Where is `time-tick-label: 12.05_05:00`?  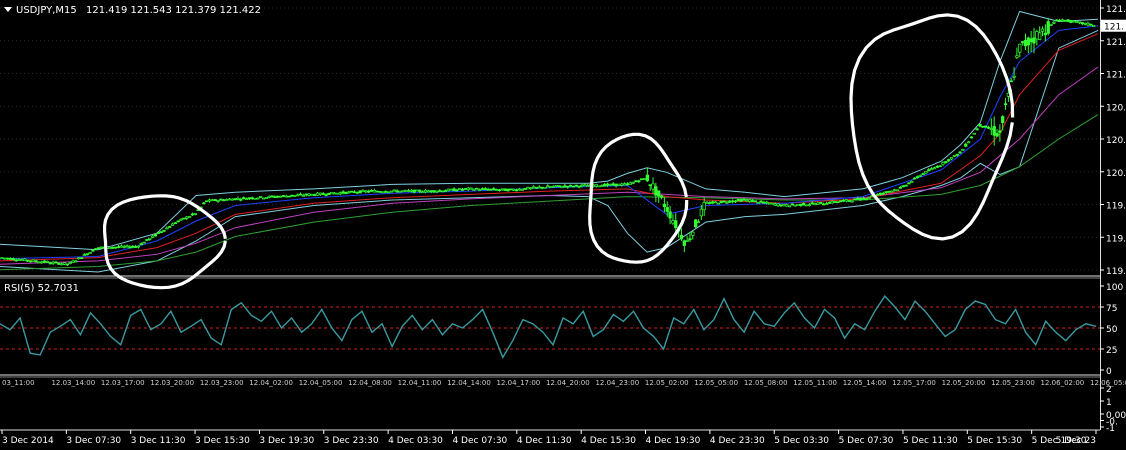
time-tick-label: 12.05_05:00 is located at coordinates (716, 383).